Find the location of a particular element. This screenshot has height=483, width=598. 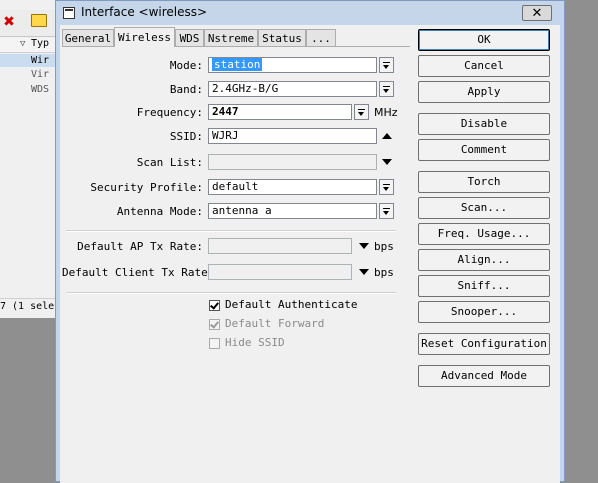

background-list-header: ▽ Typ is located at coordinates (29, 45).